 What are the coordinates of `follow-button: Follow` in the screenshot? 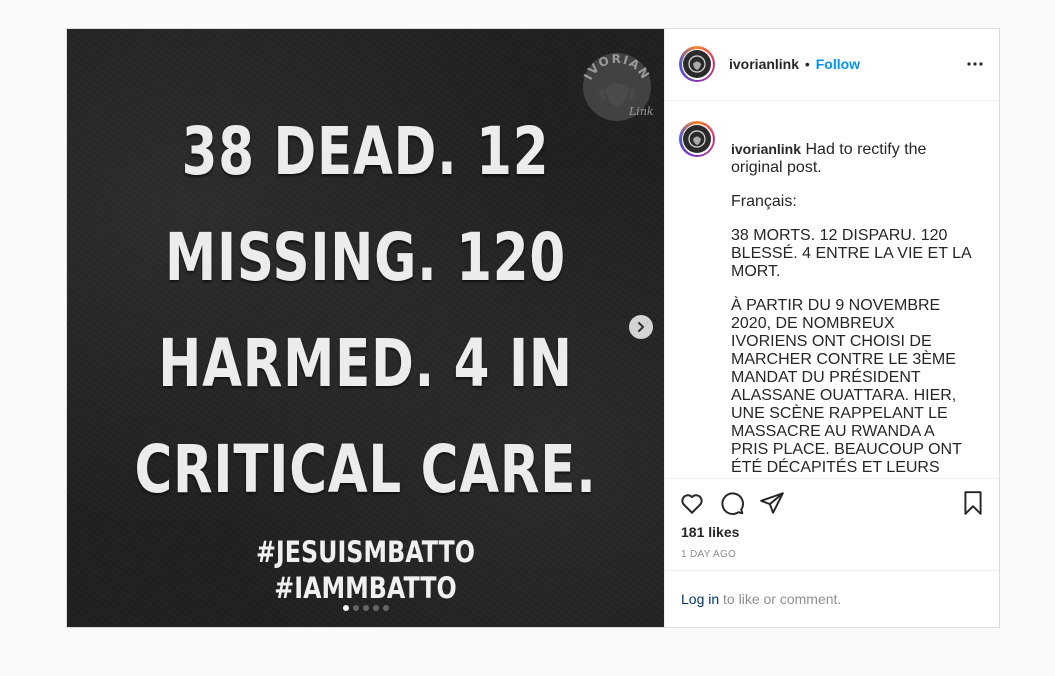 It's located at (838, 64).